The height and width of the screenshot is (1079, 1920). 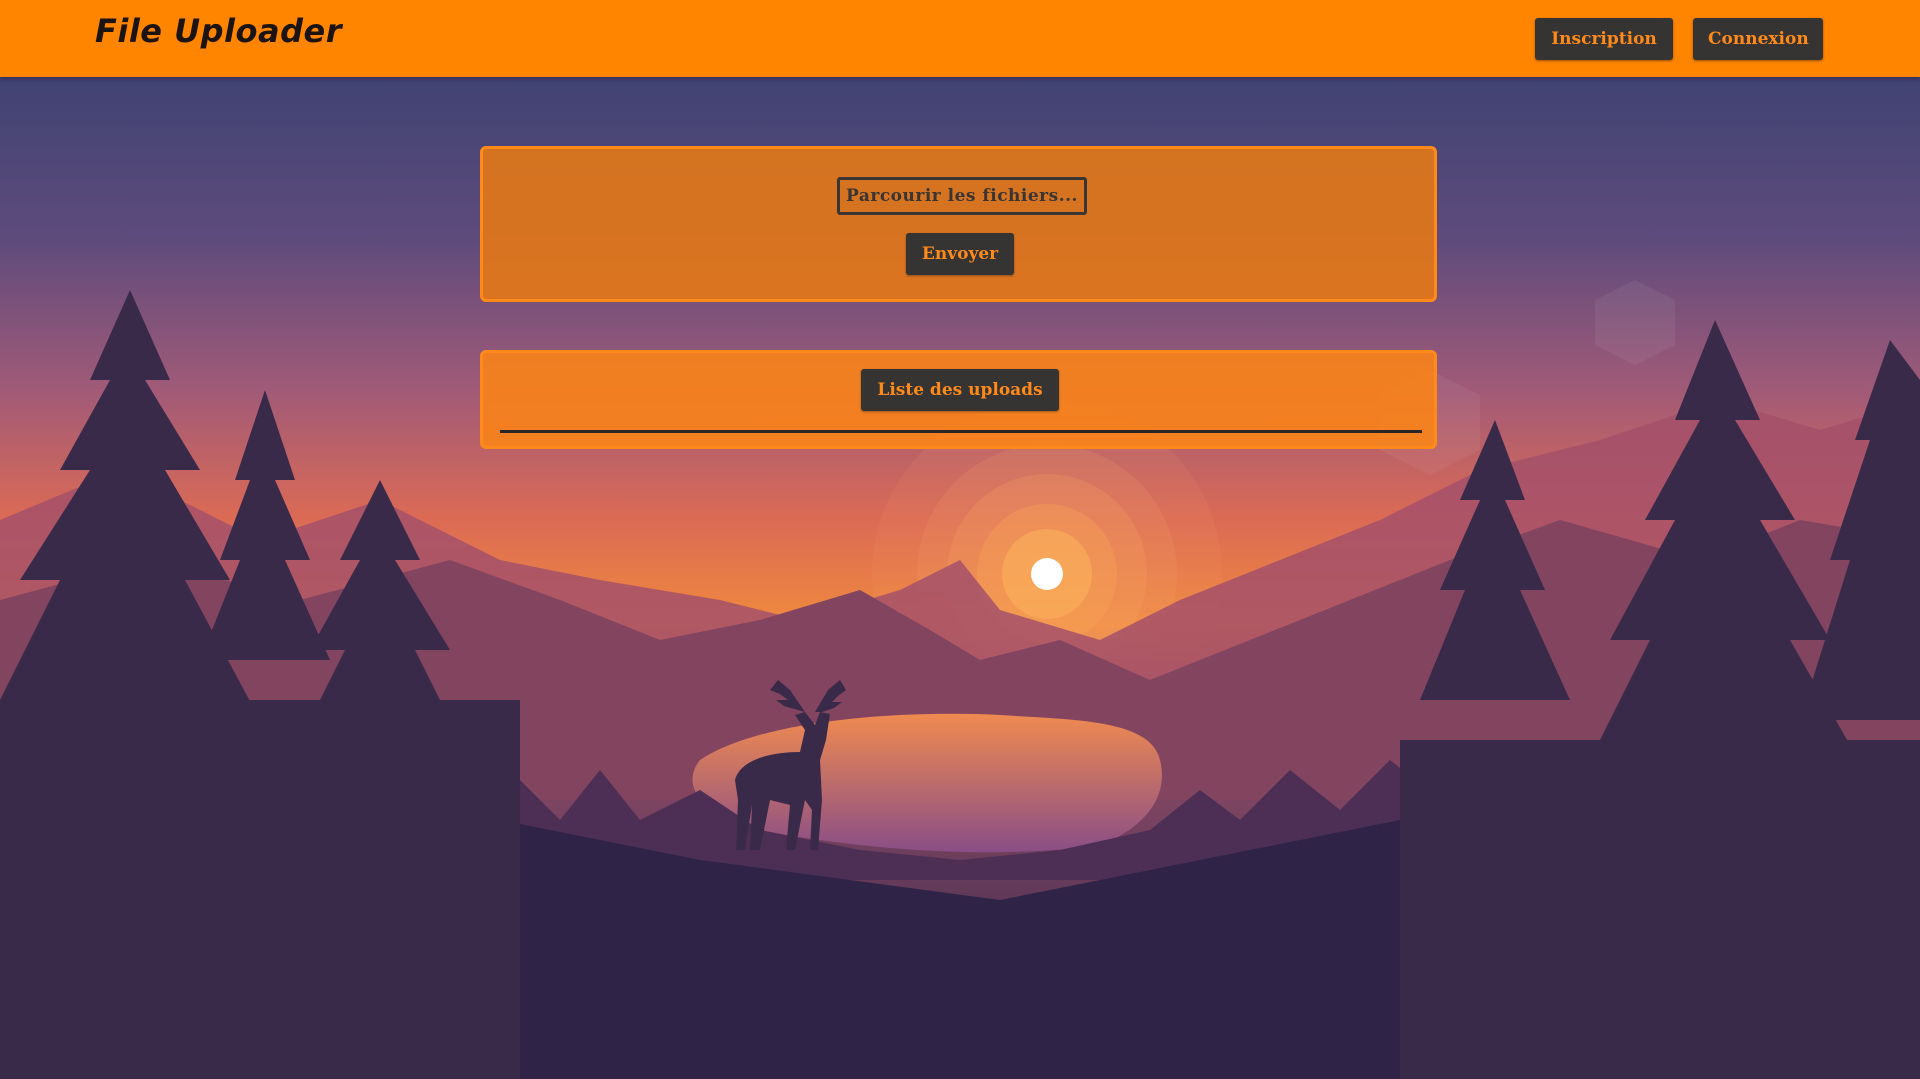 I want to click on uploads-list-panel: Liste des uploads, so click(x=958, y=399).